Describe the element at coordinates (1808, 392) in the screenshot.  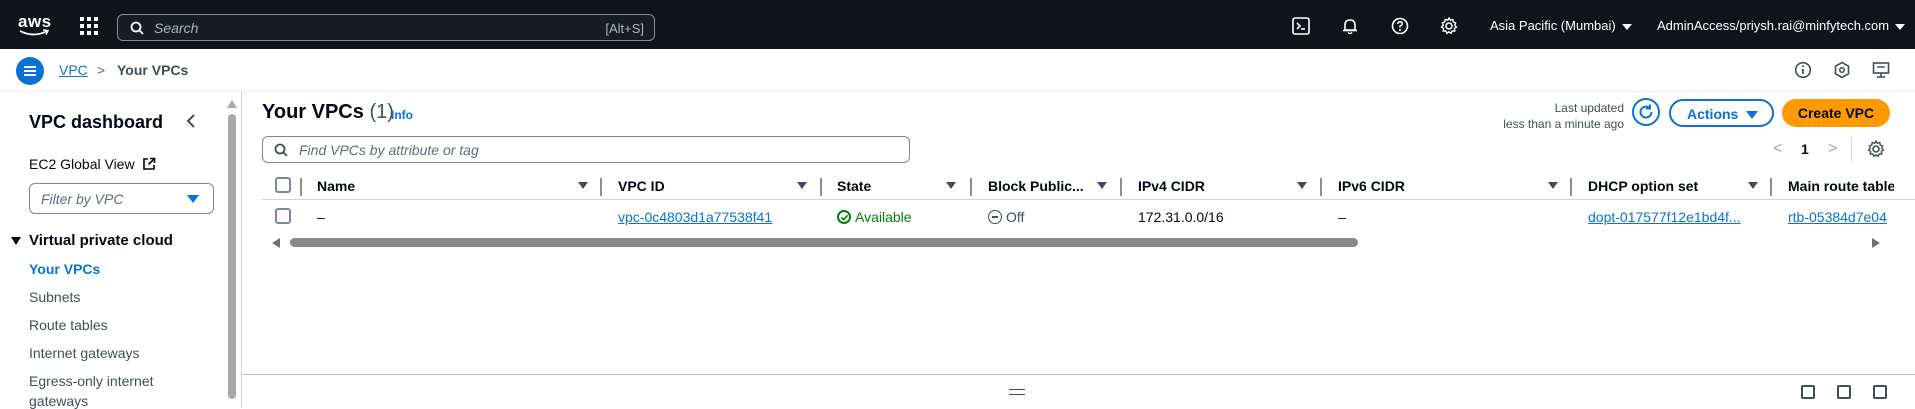
I see `split-panel-bottom-icon` at that location.